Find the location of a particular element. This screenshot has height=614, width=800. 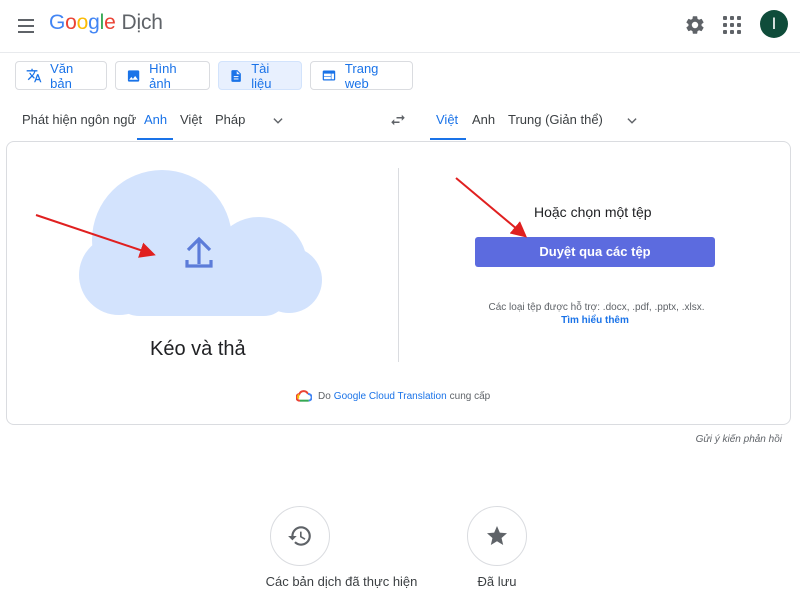

image-icon is located at coordinates (133, 75).